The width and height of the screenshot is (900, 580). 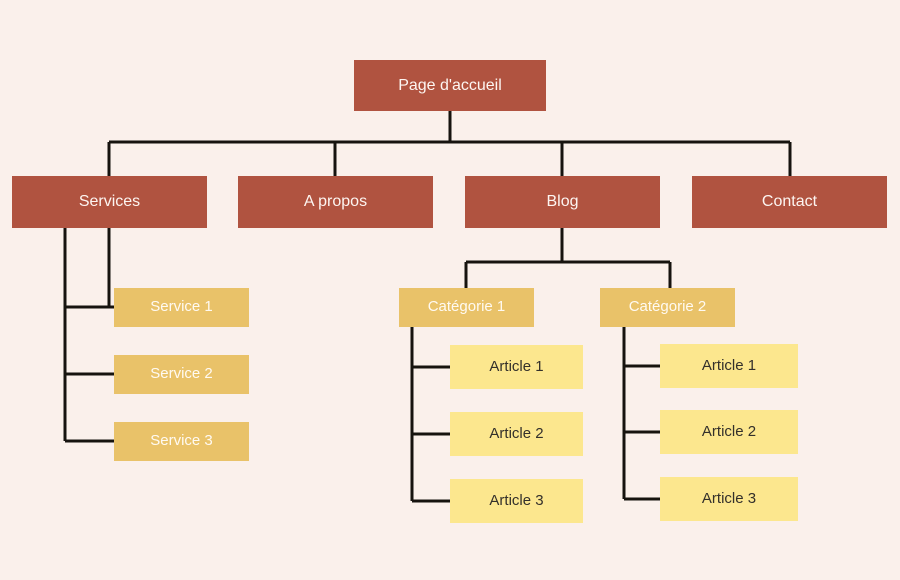 I want to click on node-cat1-article-2: Article 2, so click(x=516, y=434).